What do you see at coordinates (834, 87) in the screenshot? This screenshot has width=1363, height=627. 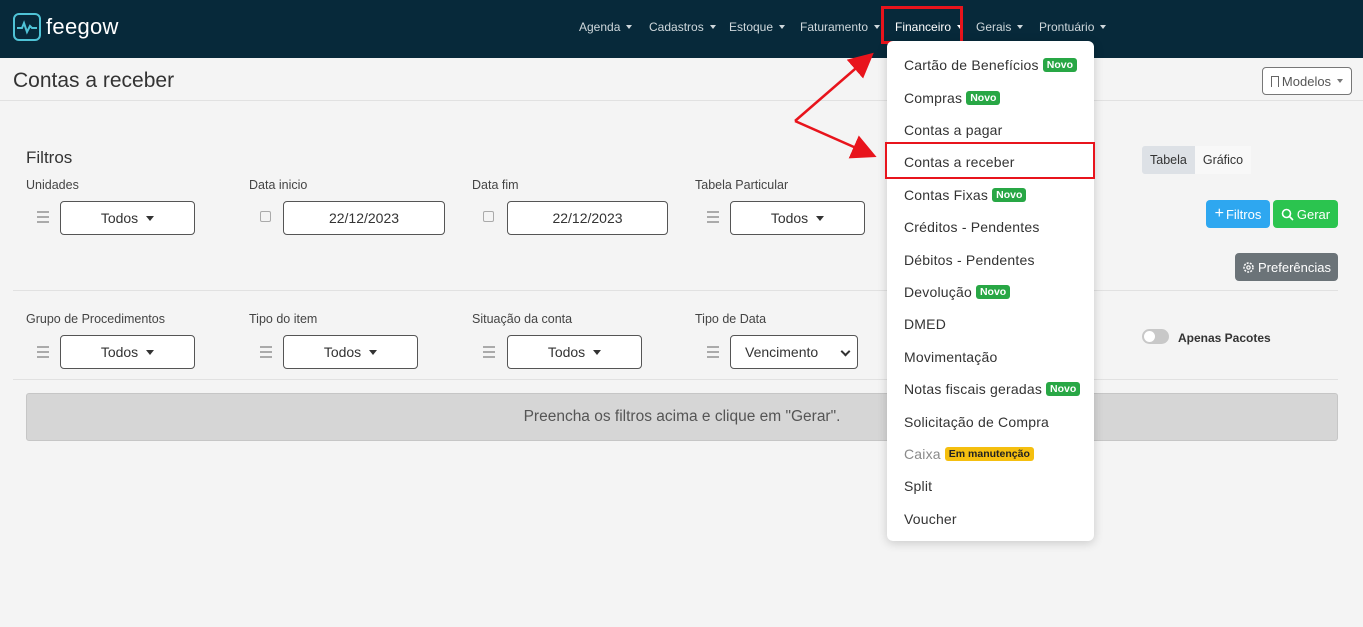 I see `arrow-to-financeiro` at bounding box center [834, 87].